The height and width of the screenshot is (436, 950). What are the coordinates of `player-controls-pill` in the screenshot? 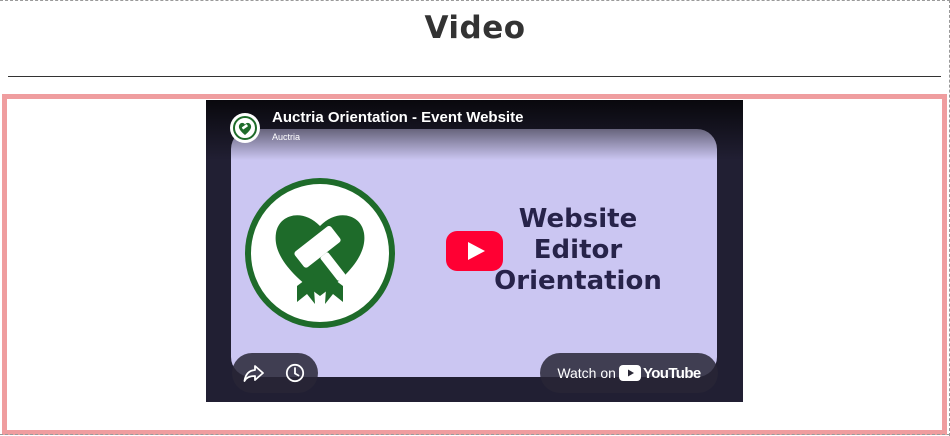 It's located at (275, 373).